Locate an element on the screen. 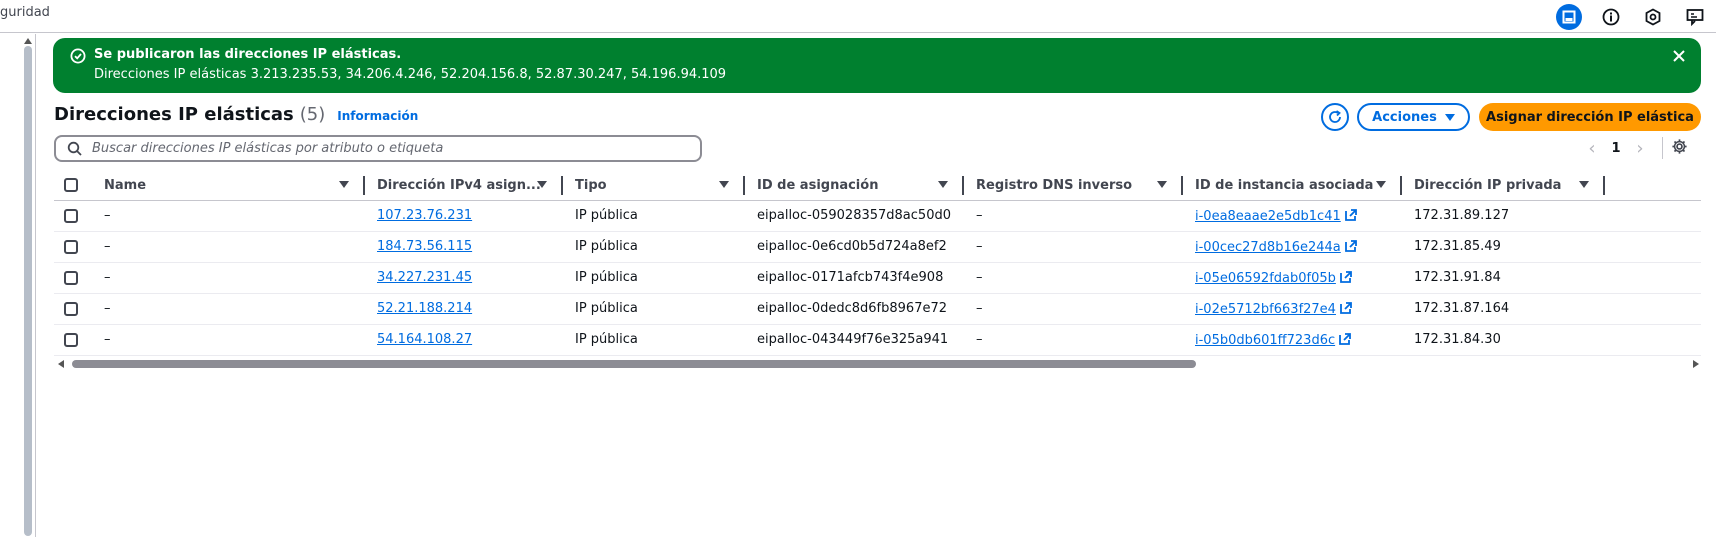 The height and width of the screenshot is (537, 1716). prev-page-icon: ‹ is located at coordinates (1592, 148).